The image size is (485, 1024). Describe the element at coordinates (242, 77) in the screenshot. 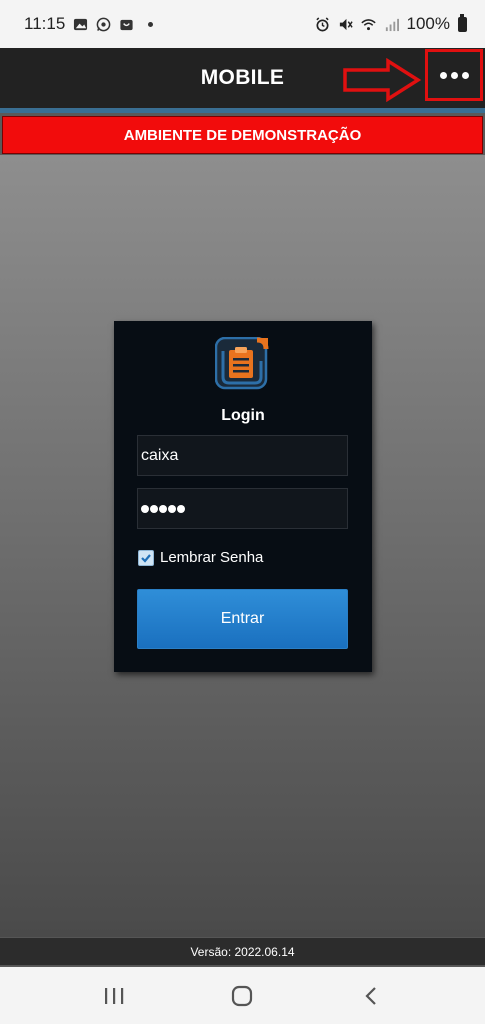

I see `app-title: MOBILE` at that location.